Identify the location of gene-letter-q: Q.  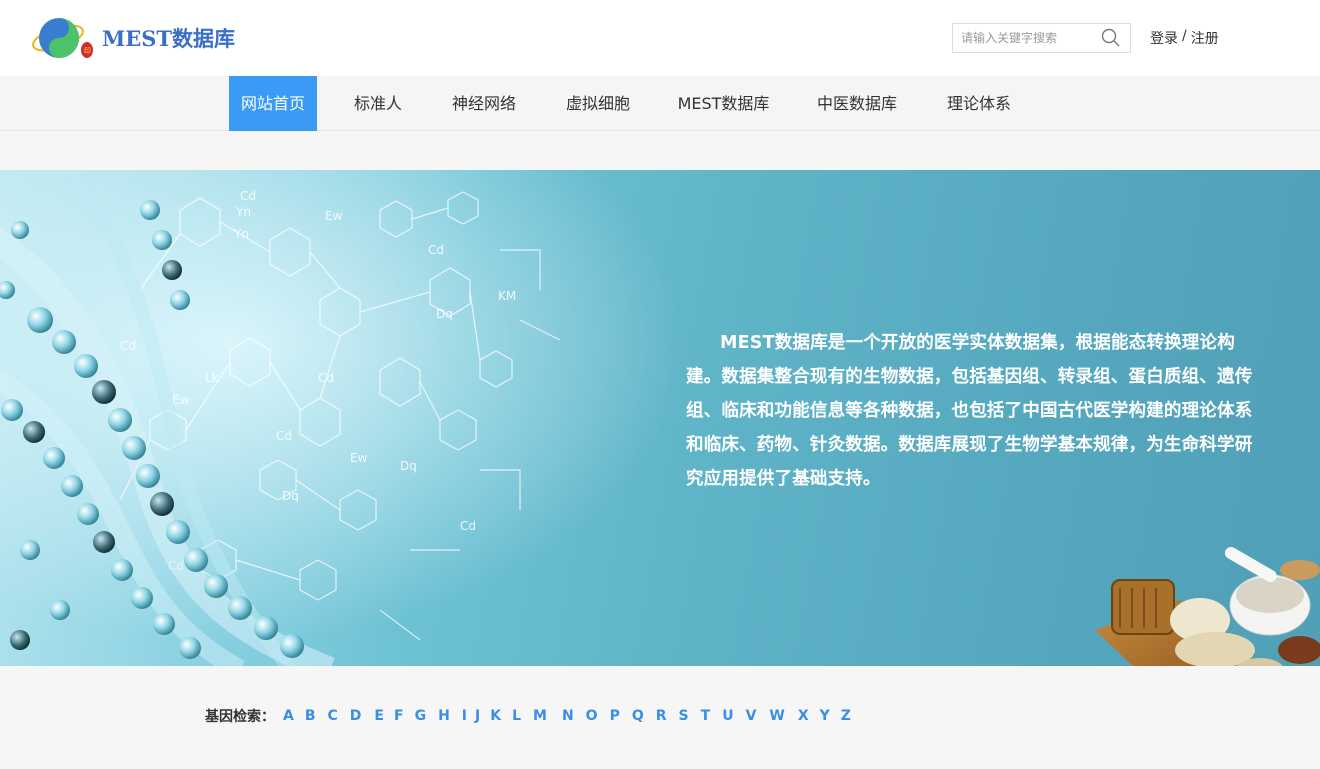
(638, 716).